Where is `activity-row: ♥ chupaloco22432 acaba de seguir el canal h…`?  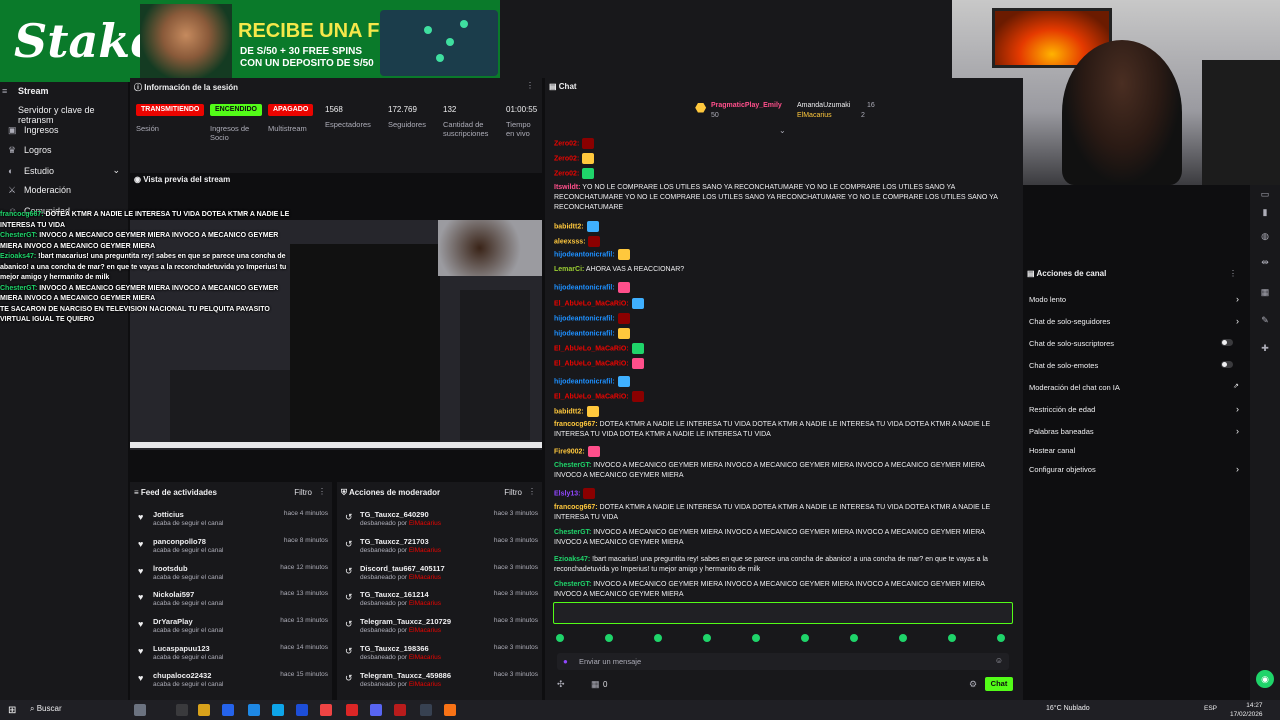 activity-row: ♥ chupaloco22432 acaba de seguir el canal h… is located at coordinates (231, 684).